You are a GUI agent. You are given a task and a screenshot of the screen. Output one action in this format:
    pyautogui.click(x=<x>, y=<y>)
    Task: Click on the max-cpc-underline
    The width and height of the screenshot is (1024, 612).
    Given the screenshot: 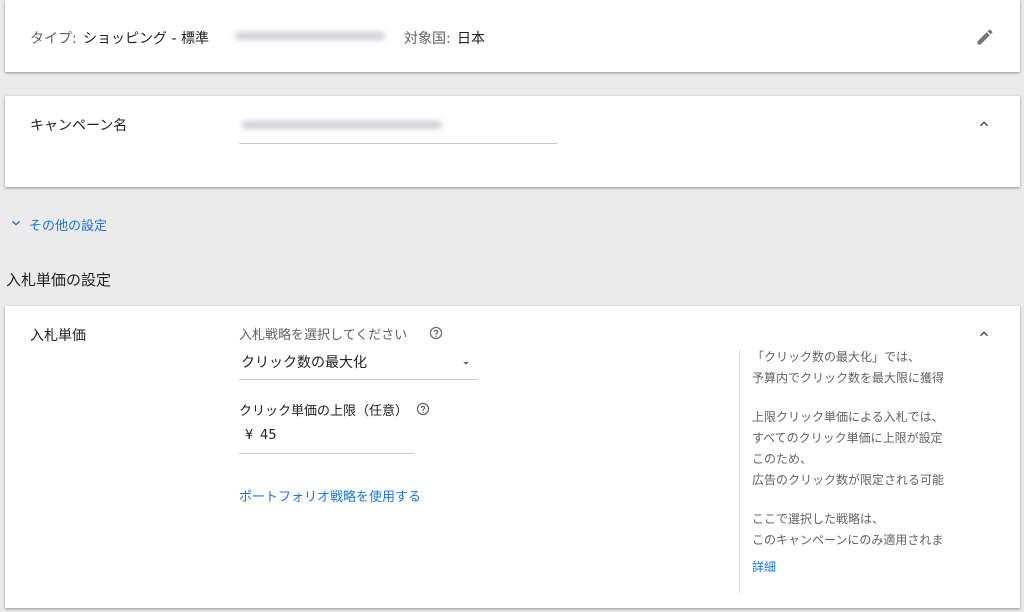 What is the action you would take?
    pyautogui.click(x=326, y=453)
    